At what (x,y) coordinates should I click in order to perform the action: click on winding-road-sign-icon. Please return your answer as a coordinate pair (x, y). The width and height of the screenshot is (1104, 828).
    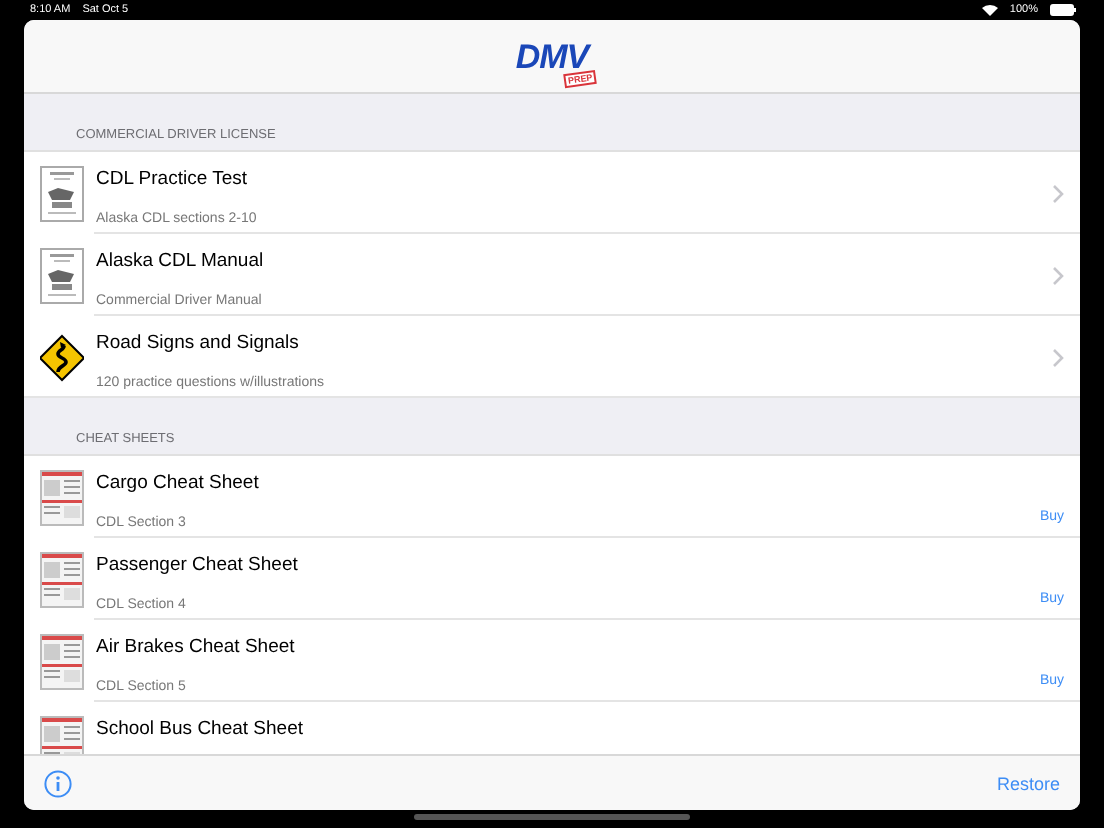
    Looking at the image, I should click on (62, 357).